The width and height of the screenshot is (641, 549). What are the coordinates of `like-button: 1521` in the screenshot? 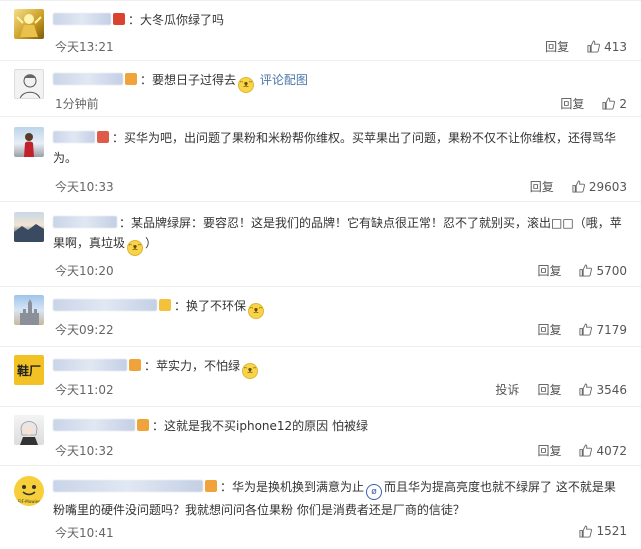 It's located at (603, 531).